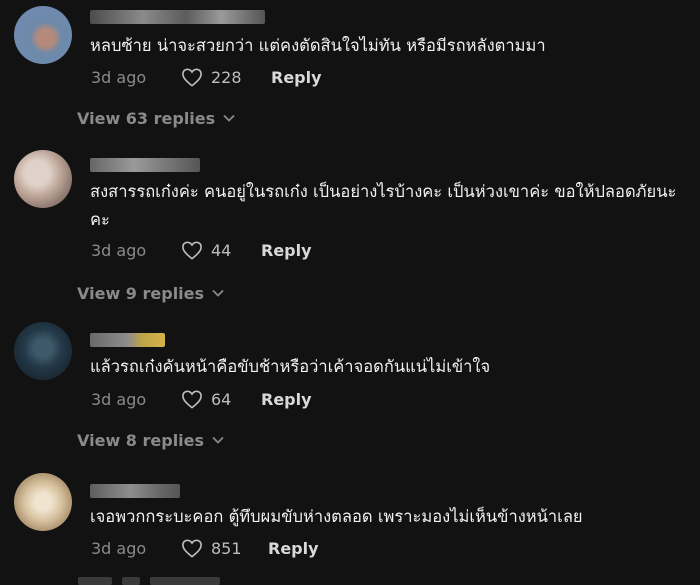 The image size is (700, 585). I want to click on comment-meta: 3d ago 64 Reply, so click(201, 399).